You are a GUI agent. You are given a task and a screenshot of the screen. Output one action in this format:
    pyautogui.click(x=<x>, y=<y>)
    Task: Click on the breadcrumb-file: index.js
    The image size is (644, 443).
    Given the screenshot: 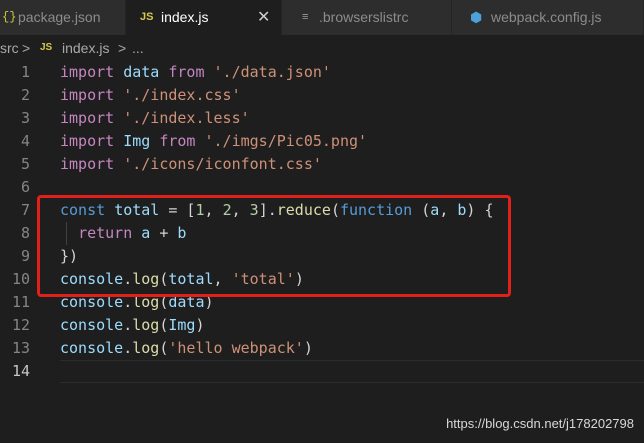 What is the action you would take?
    pyautogui.click(x=85, y=48)
    